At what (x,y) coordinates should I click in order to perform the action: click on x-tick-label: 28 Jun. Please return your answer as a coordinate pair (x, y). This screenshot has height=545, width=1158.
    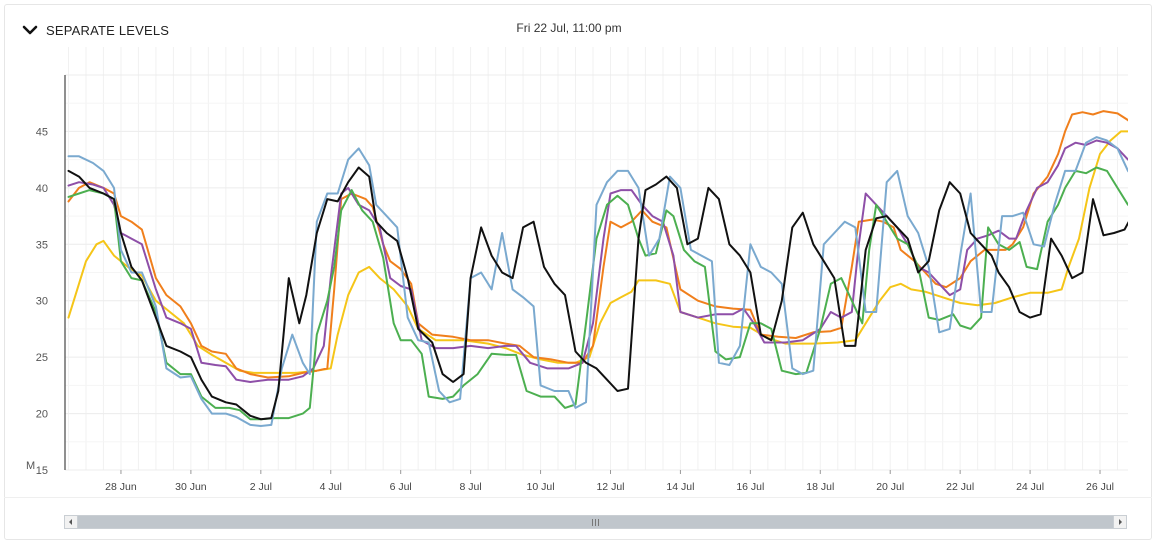
    Looking at the image, I should click on (121, 487).